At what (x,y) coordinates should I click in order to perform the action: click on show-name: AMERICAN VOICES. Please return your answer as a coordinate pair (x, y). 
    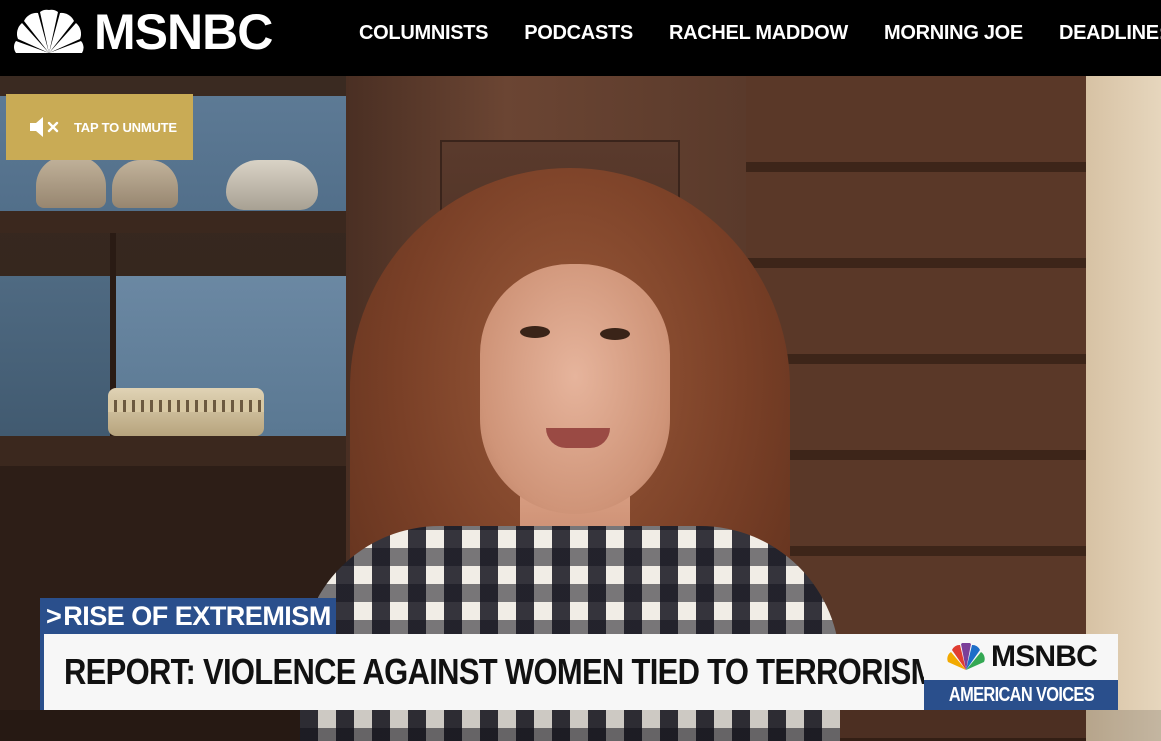
    Looking at the image, I should click on (1021, 694).